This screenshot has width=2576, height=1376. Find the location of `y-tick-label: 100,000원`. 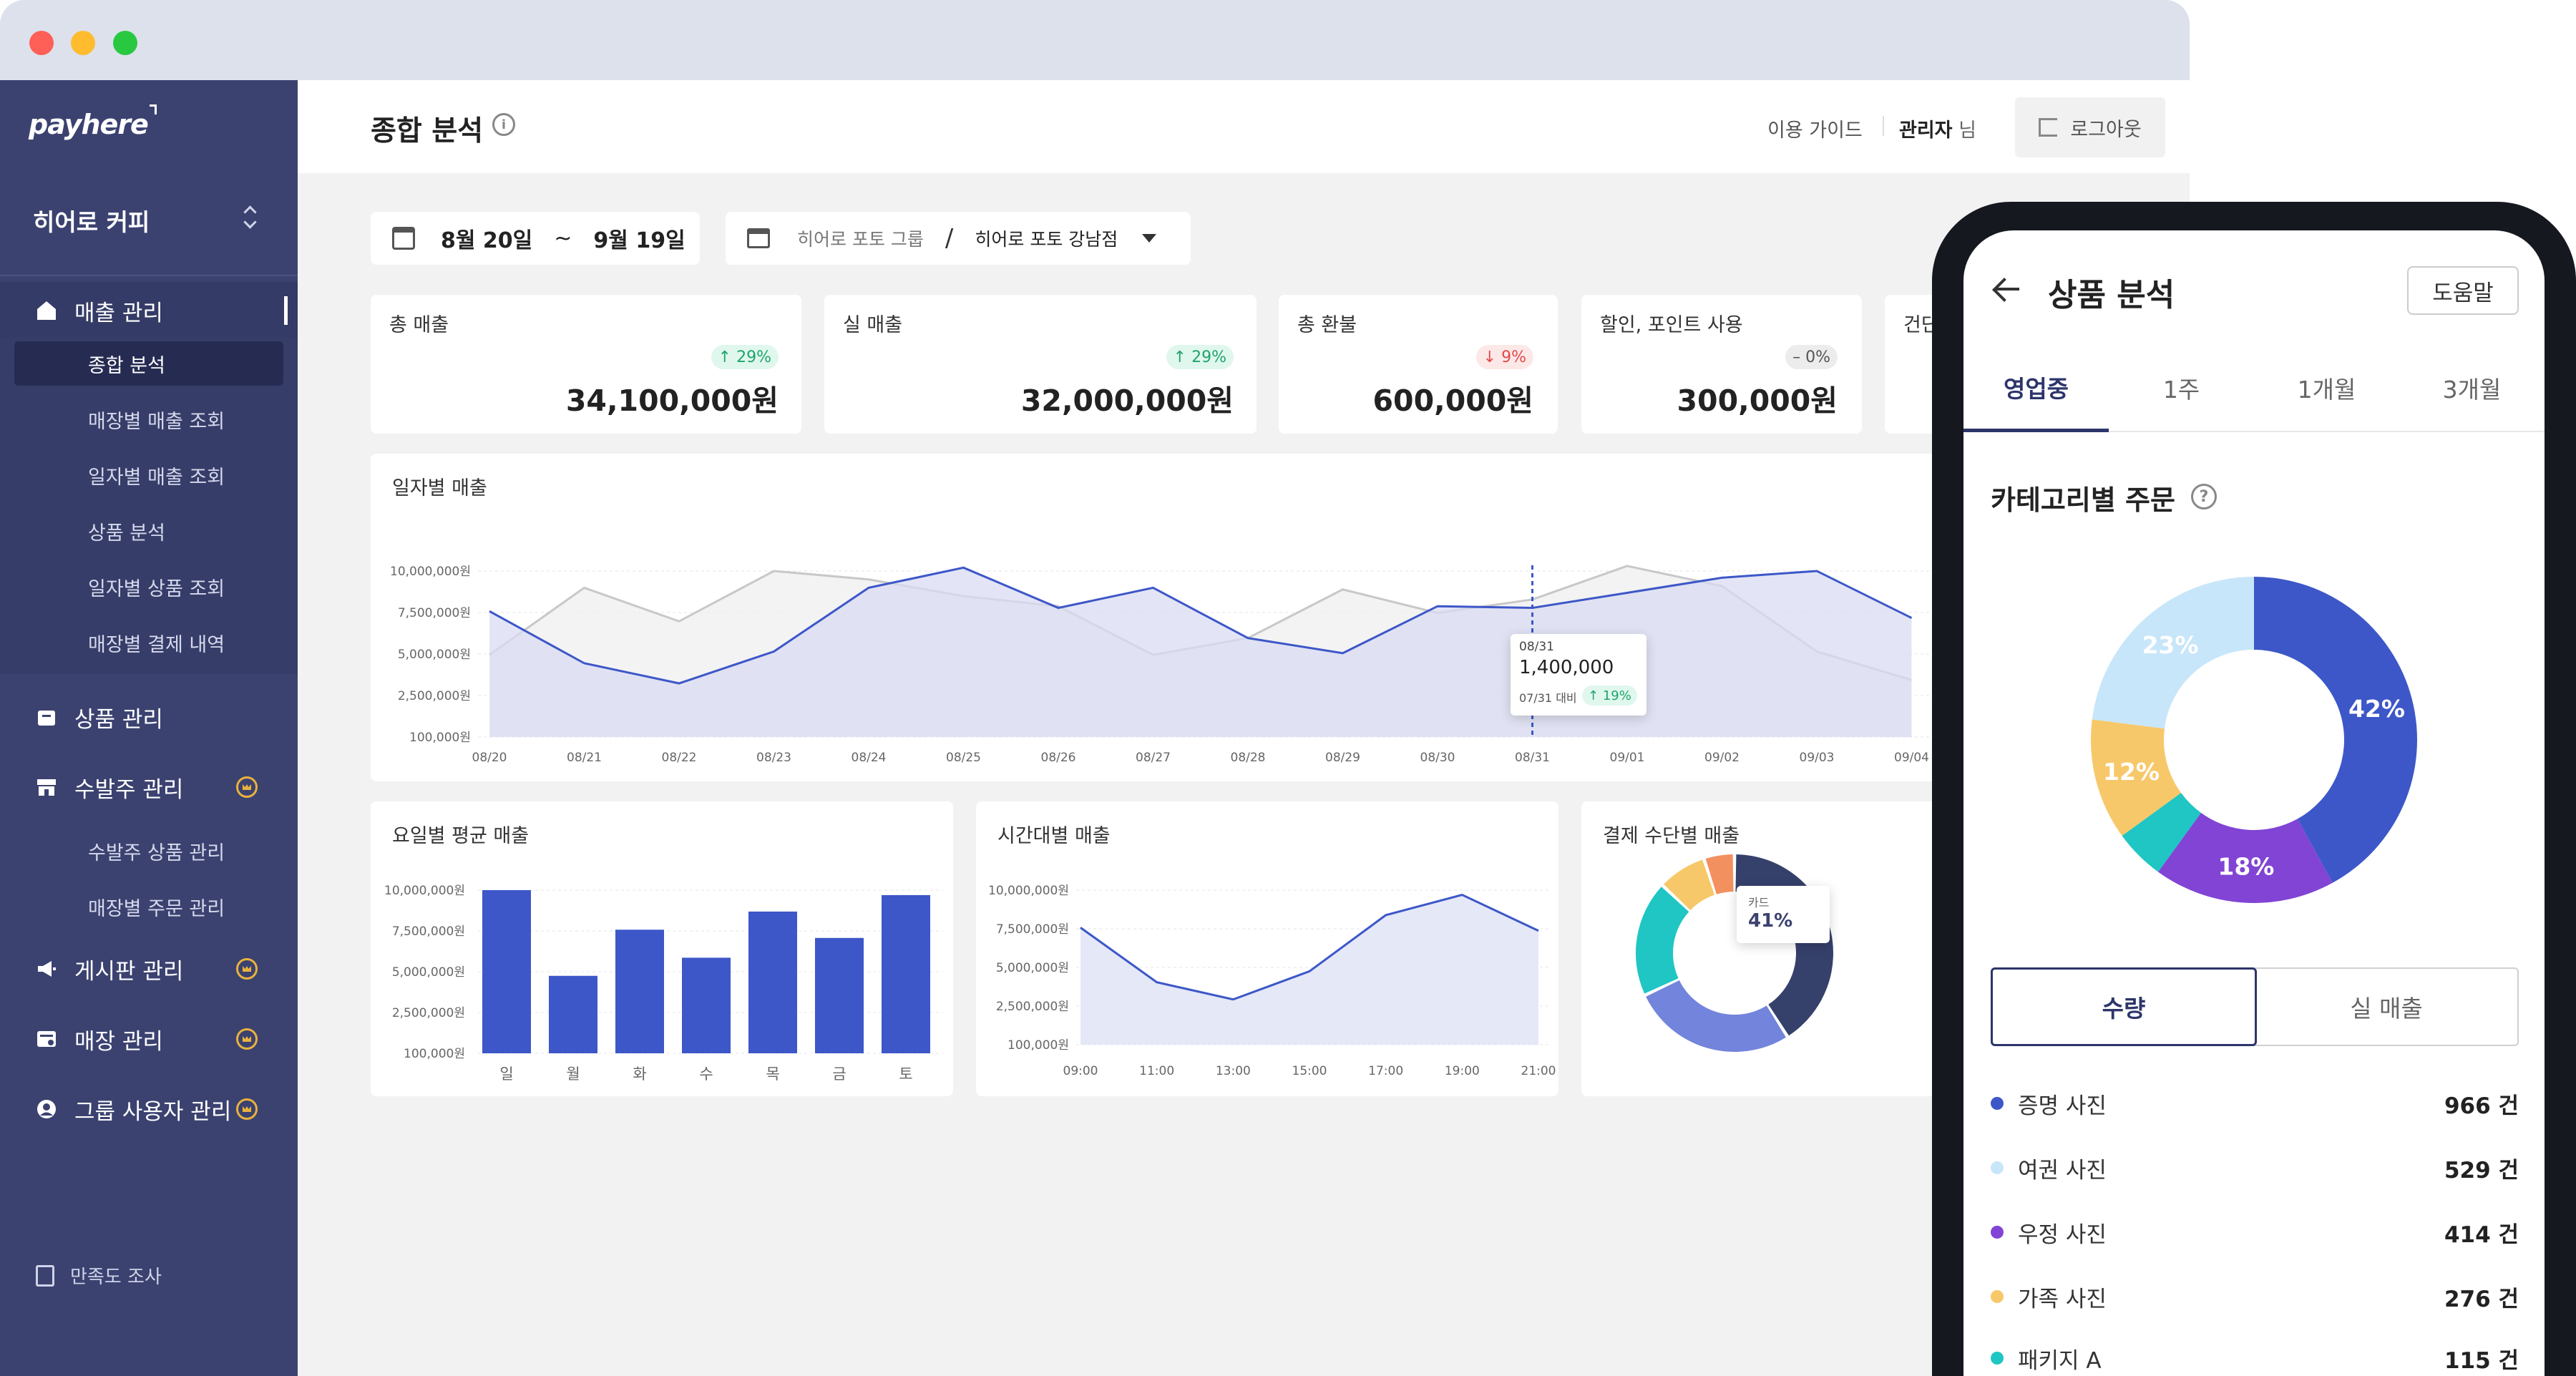

y-tick-label: 100,000원 is located at coordinates (440, 738).